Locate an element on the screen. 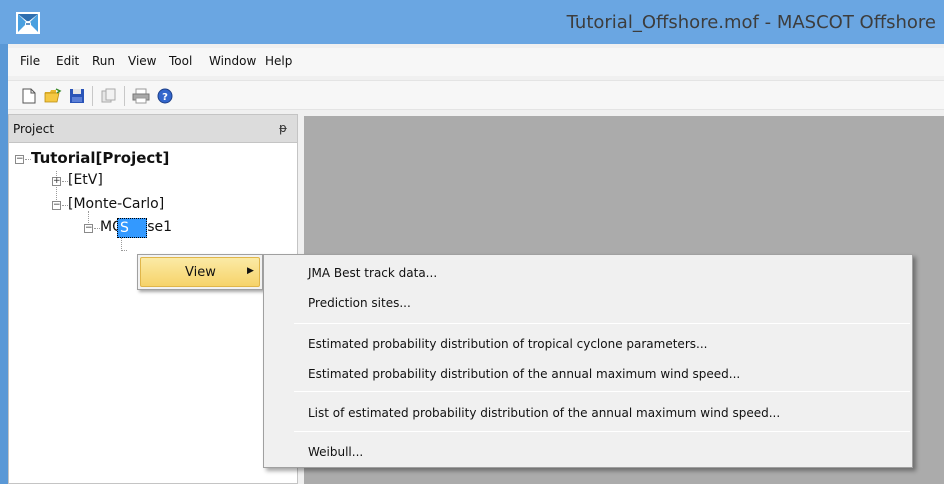 The image size is (944, 484). save-button is located at coordinates (77, 96).